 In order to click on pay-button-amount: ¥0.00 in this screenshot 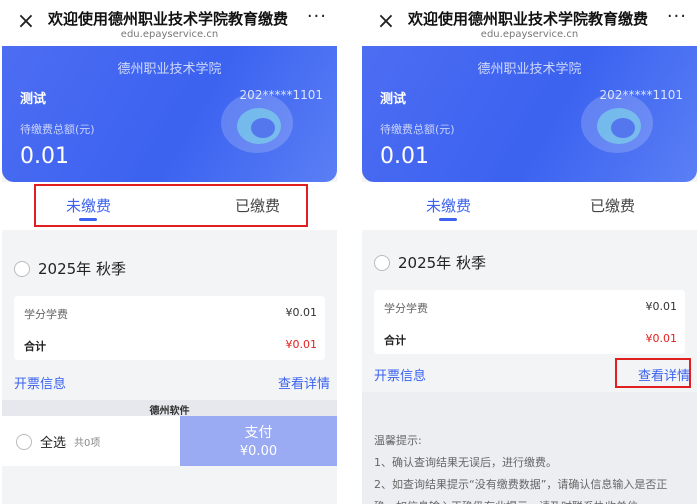, I will do `click(258, 451)`.